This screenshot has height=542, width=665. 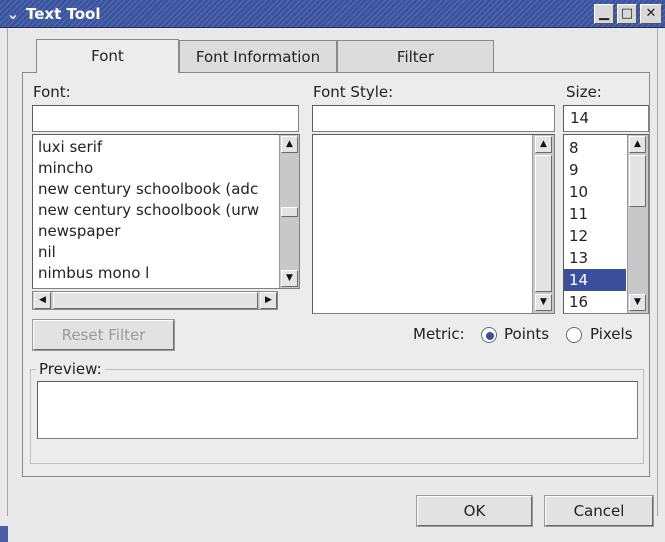 I want to click on list-item: mincho, so click(x=155, y=168).